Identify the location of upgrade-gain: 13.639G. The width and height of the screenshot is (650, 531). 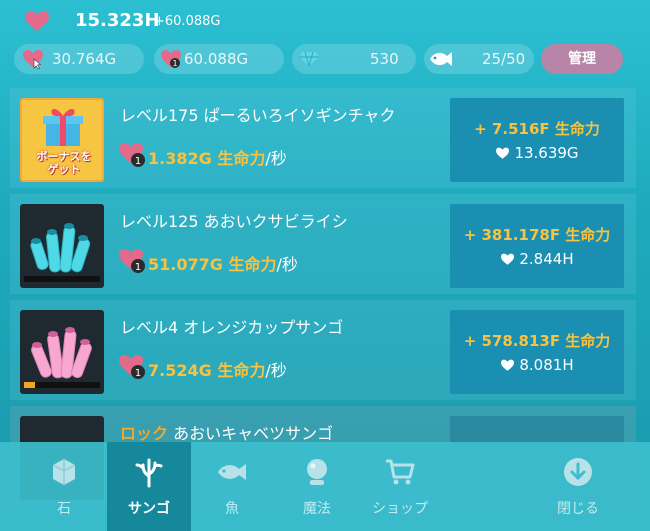
(537, 153).